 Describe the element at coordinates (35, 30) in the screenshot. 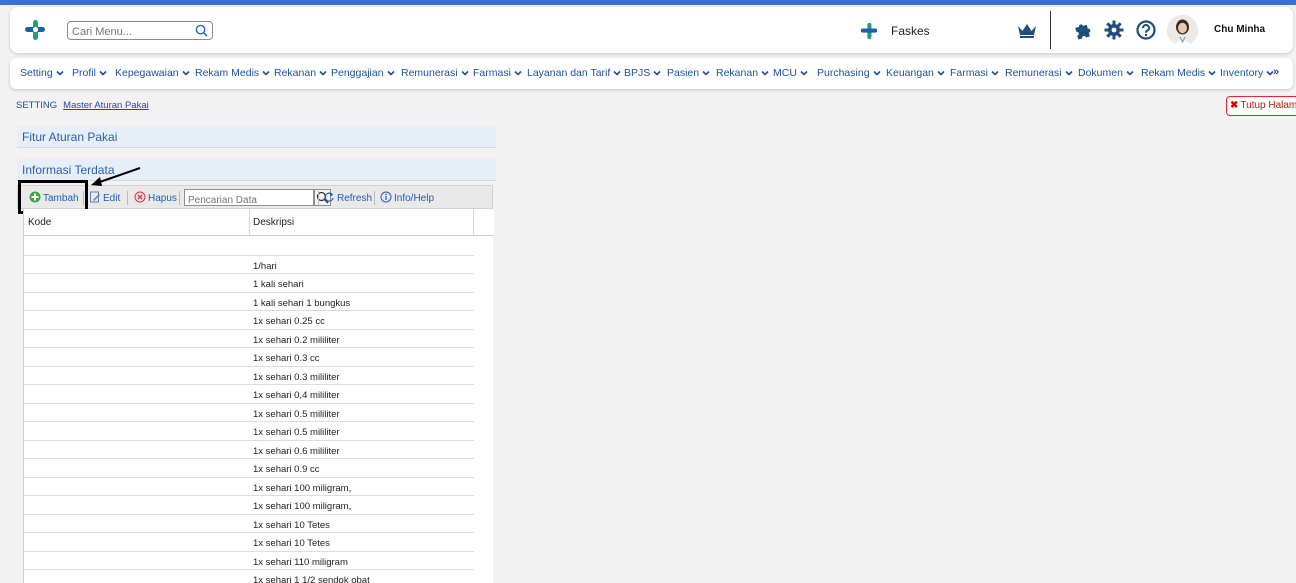

I see `app-logo-icon` at that location.